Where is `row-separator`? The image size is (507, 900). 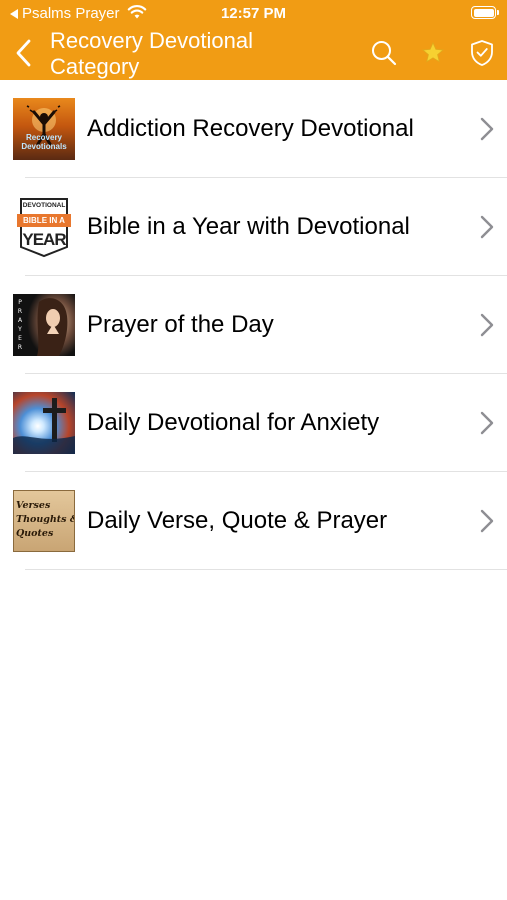
row-separator is located at coordinates (266, 569).